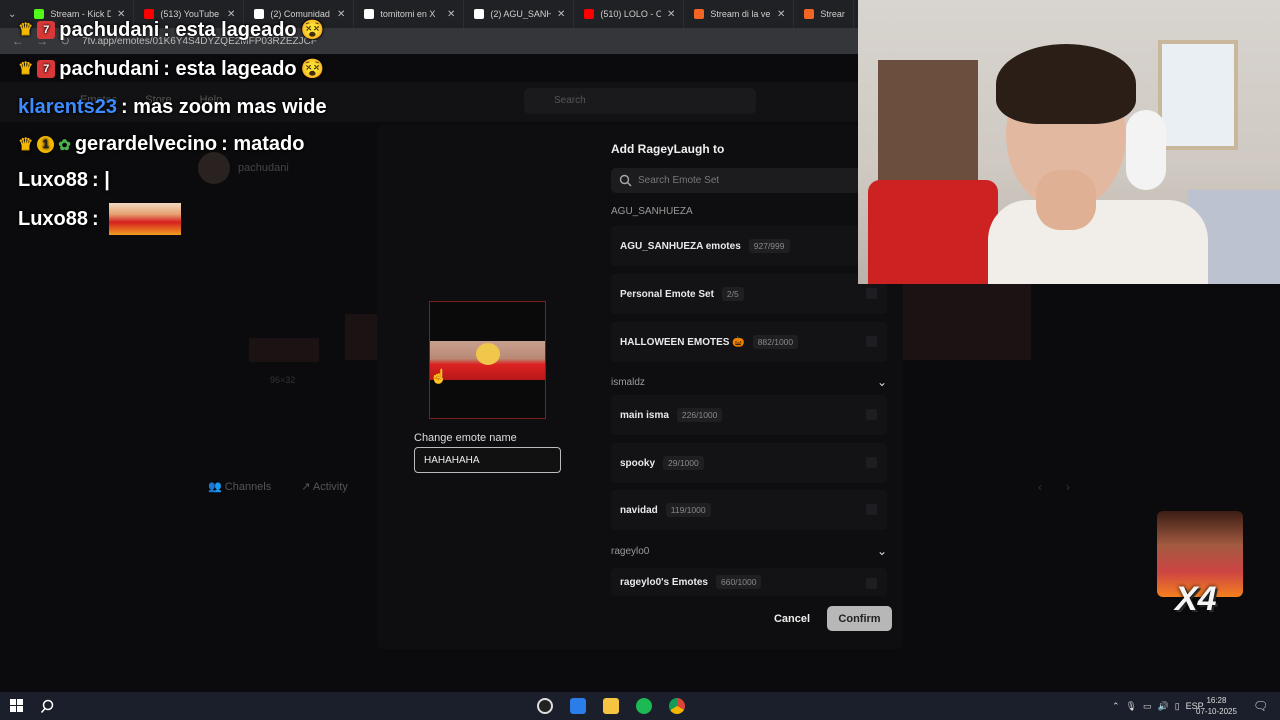 Image resolution: width=1280 pixels, height=720 pixels. What do you see at coordinates (47, 706) in the screenshot?
I see `taskbar-search-icon` at bounding box center [47, 706].